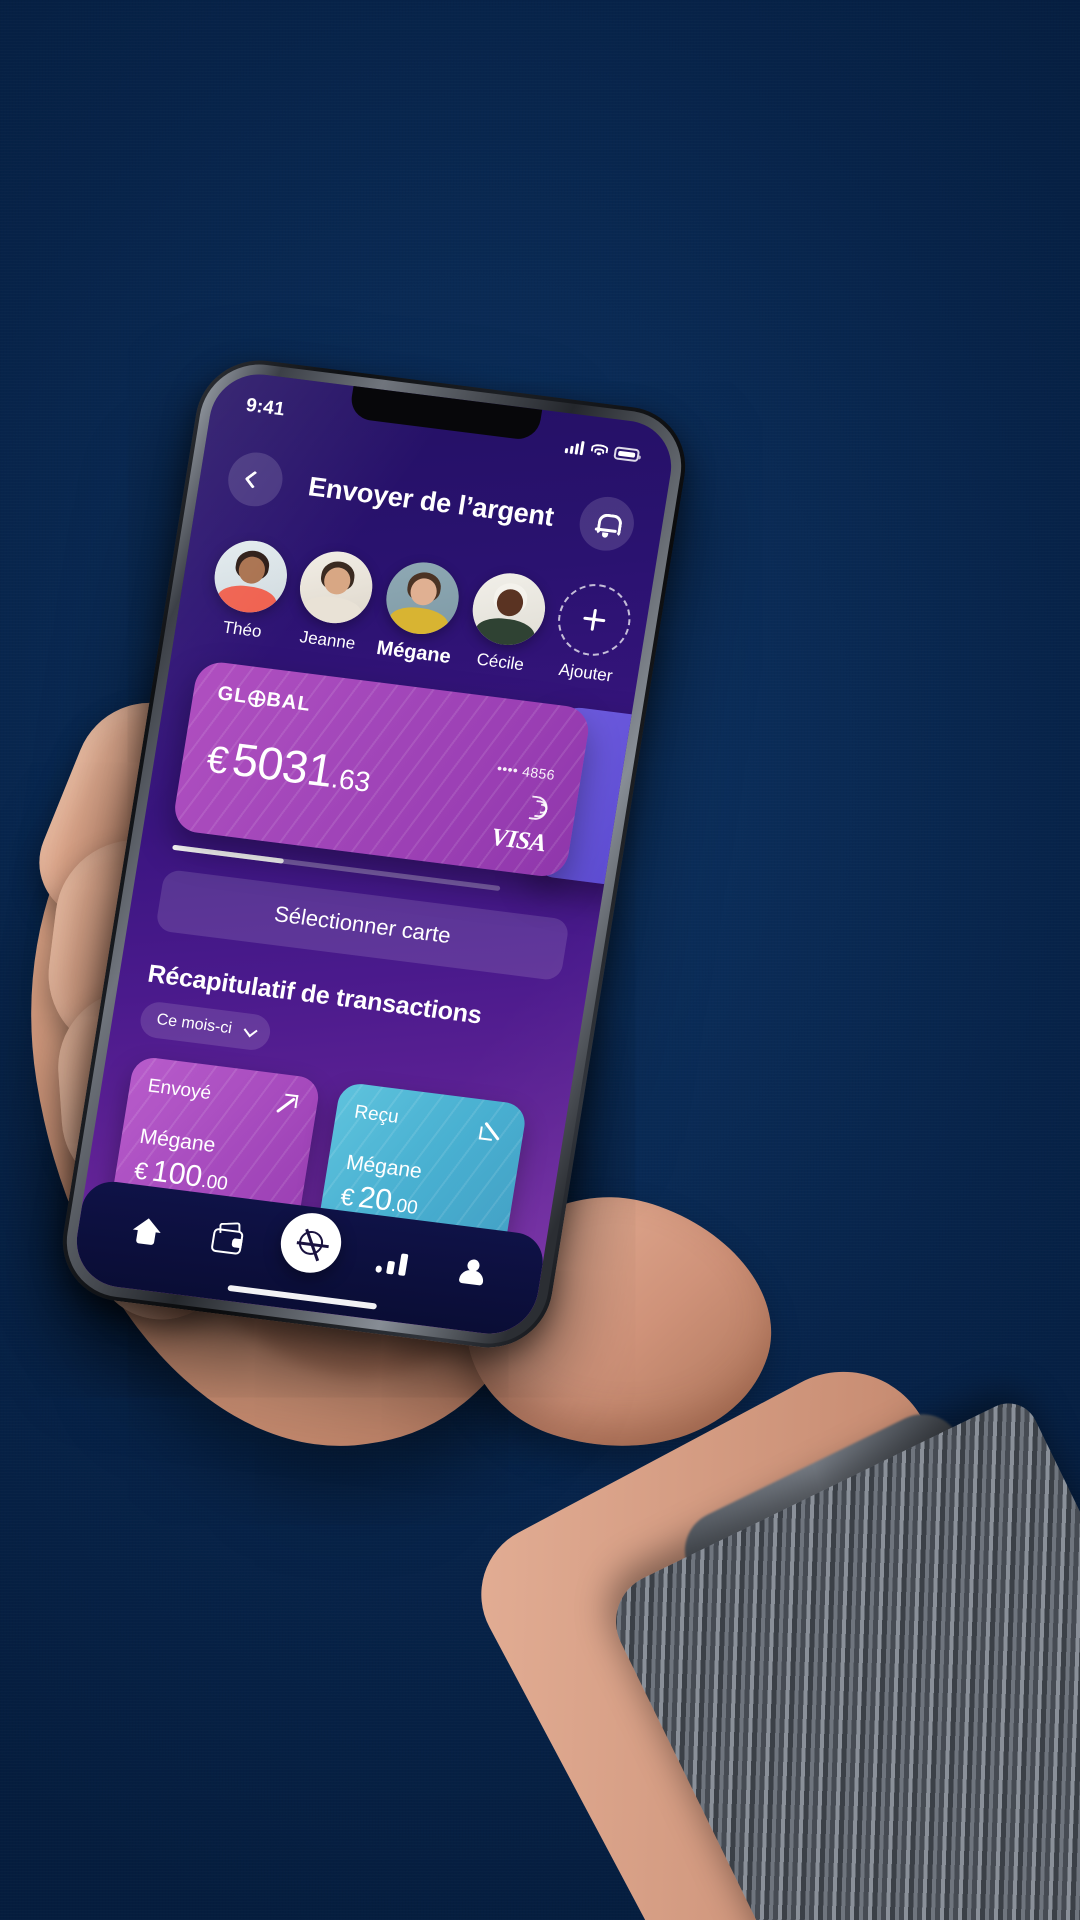 This screenshot has width=1080, height=1920. Describe the element at coordinates (242, 629) in the screenshot. I see `contact-name: Théo` at that location.